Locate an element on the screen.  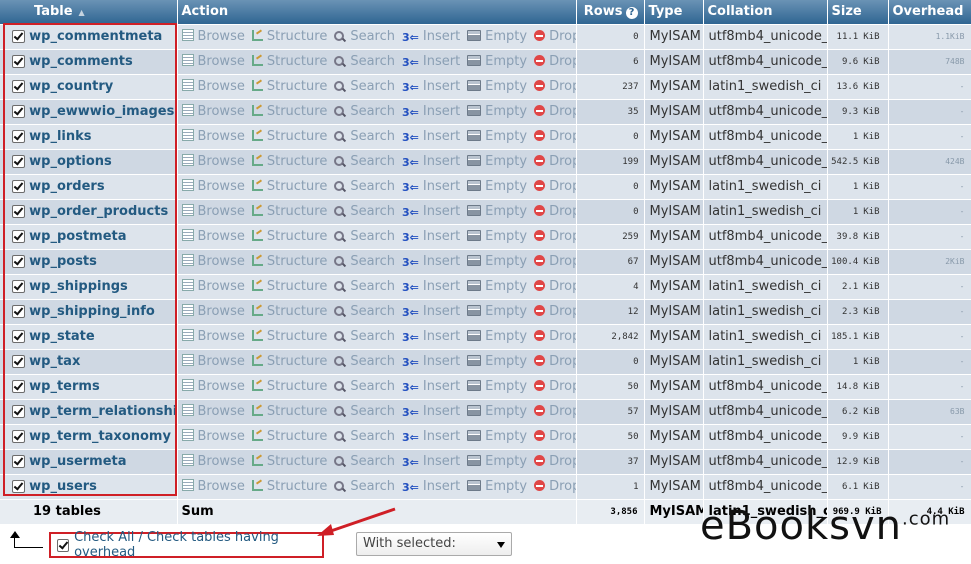
size-cell: 9.6 KiB is located at coordinates (858, 62).